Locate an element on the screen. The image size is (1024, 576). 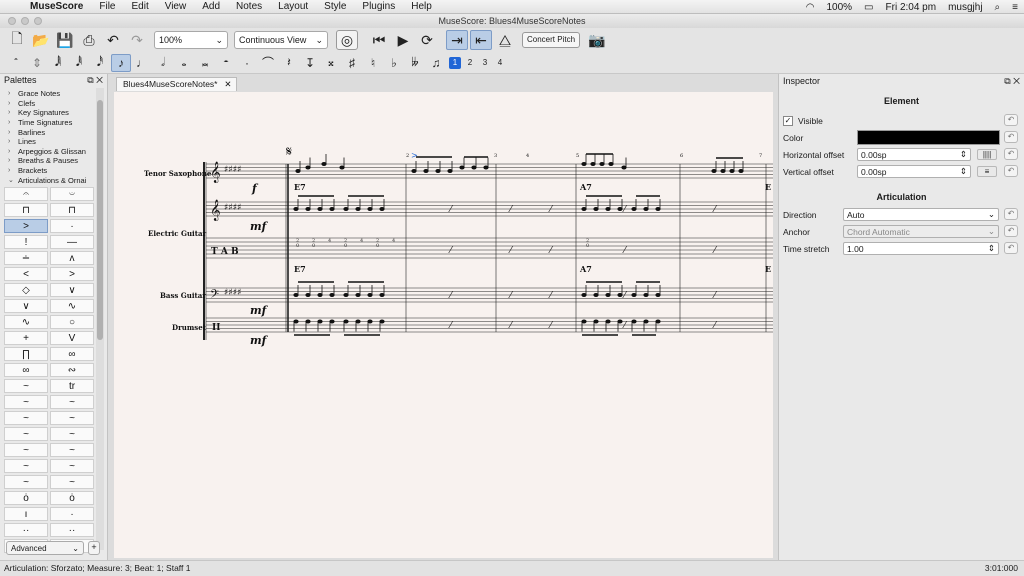
instrument-name: Bass Guitar is located at coordinates (183, 295).